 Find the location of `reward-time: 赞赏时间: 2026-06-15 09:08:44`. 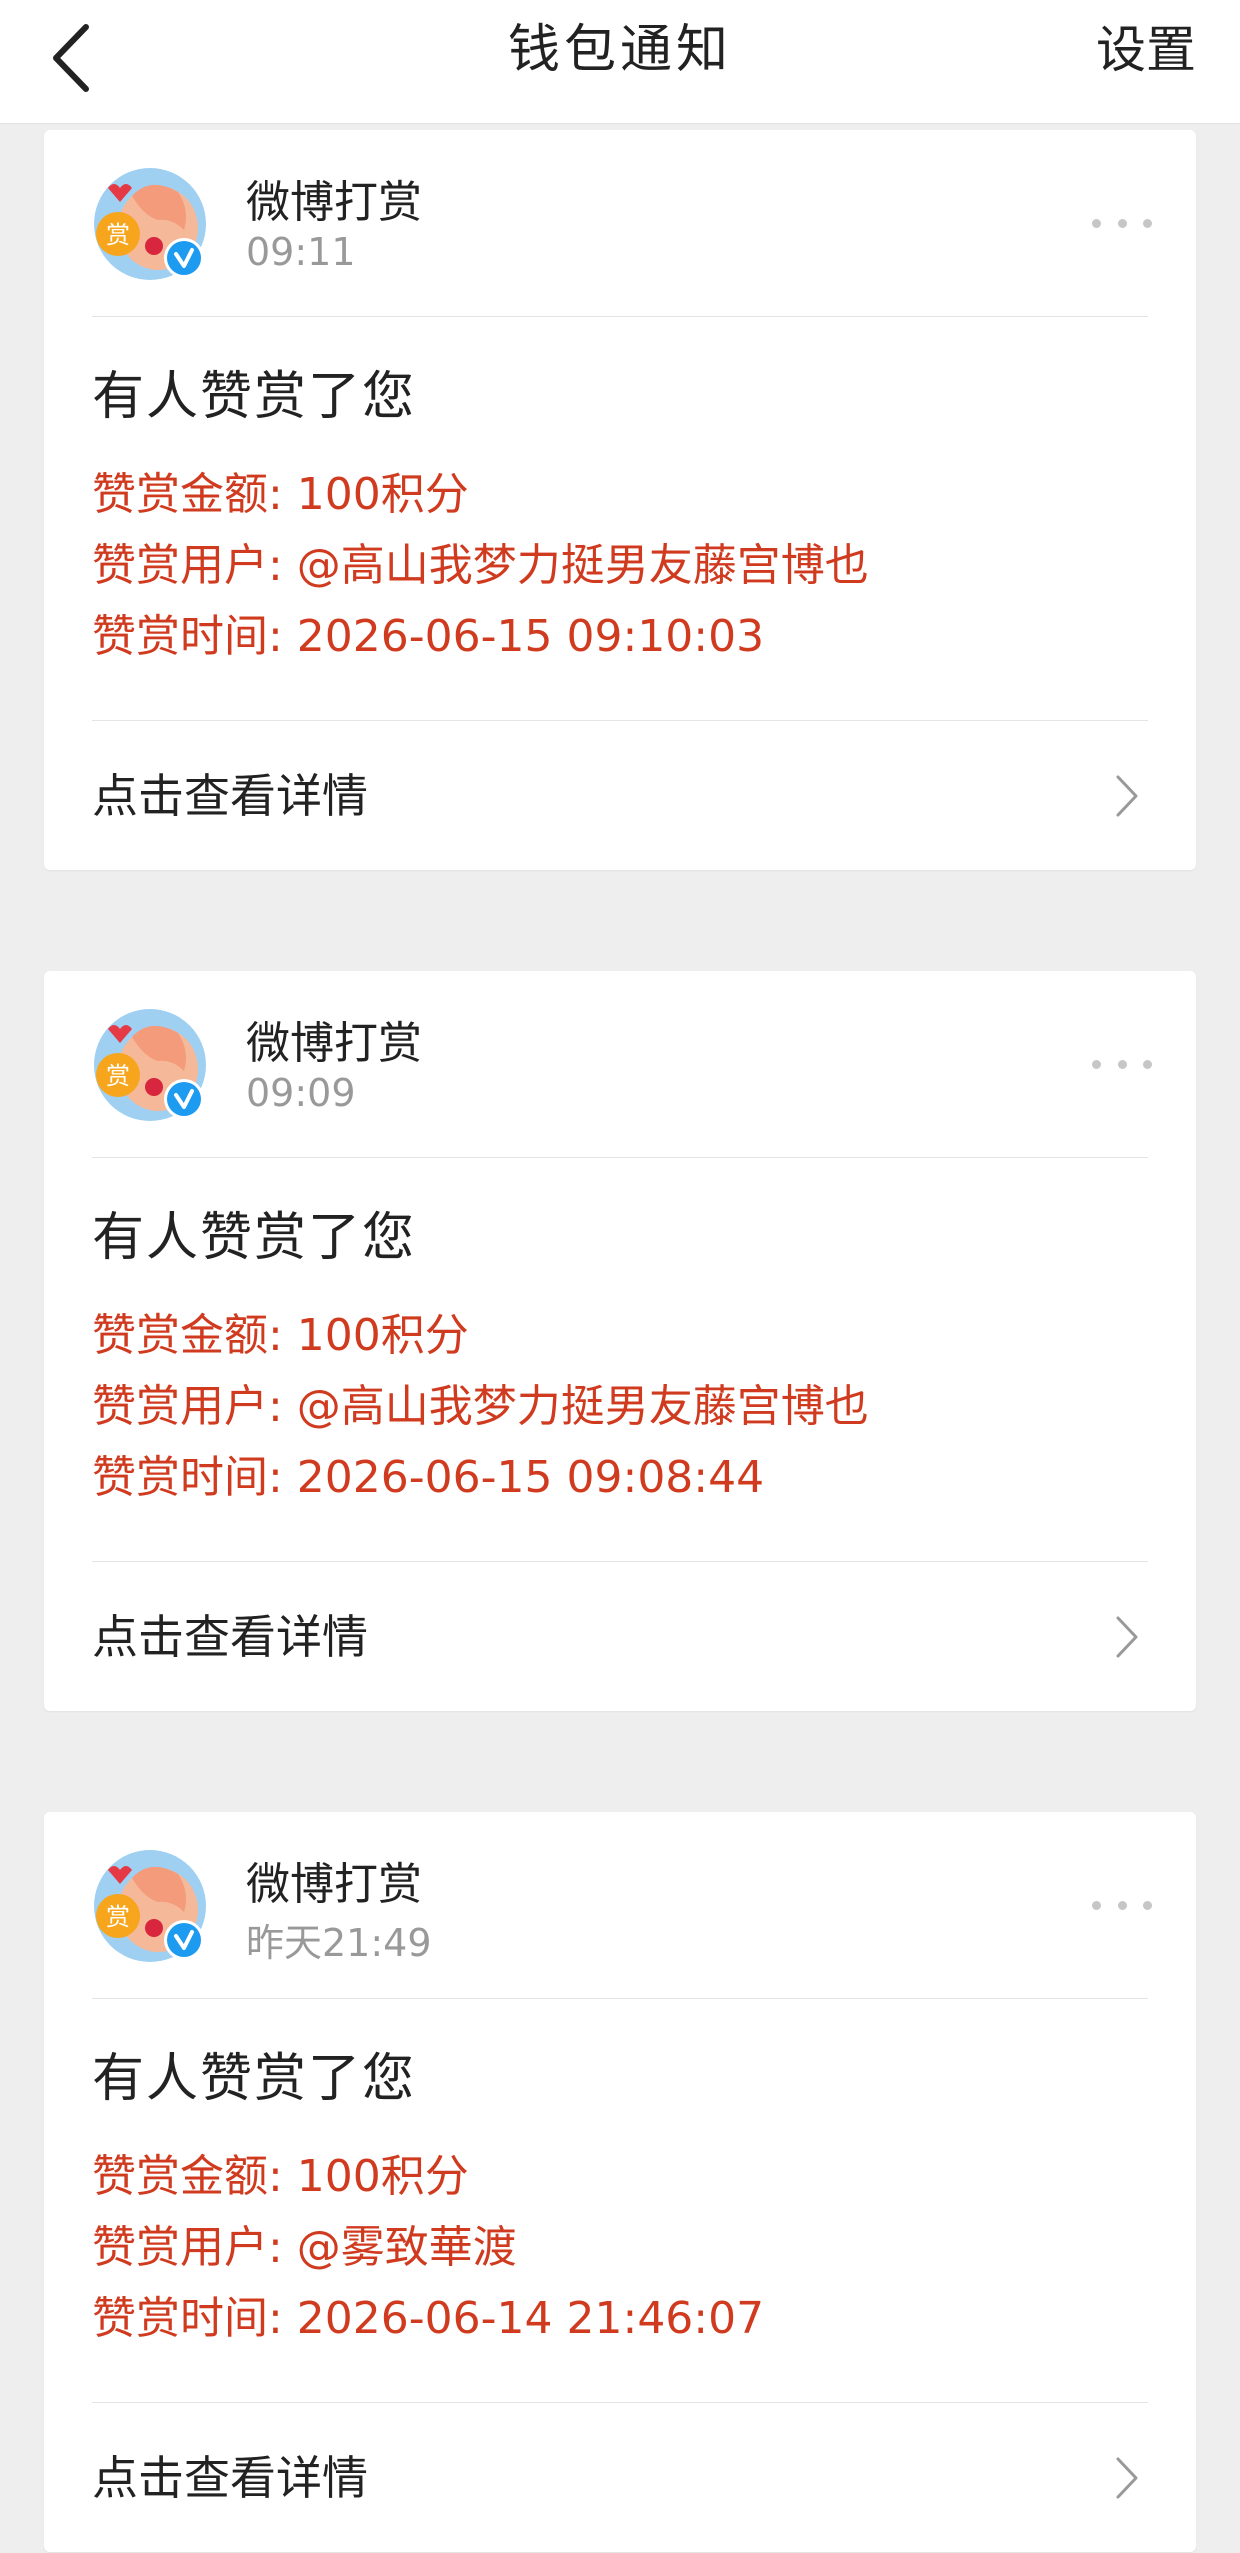

reward-time: 赞赏时间: 2026-06-15 09:08:44 is located at coordinates (428, 1477).